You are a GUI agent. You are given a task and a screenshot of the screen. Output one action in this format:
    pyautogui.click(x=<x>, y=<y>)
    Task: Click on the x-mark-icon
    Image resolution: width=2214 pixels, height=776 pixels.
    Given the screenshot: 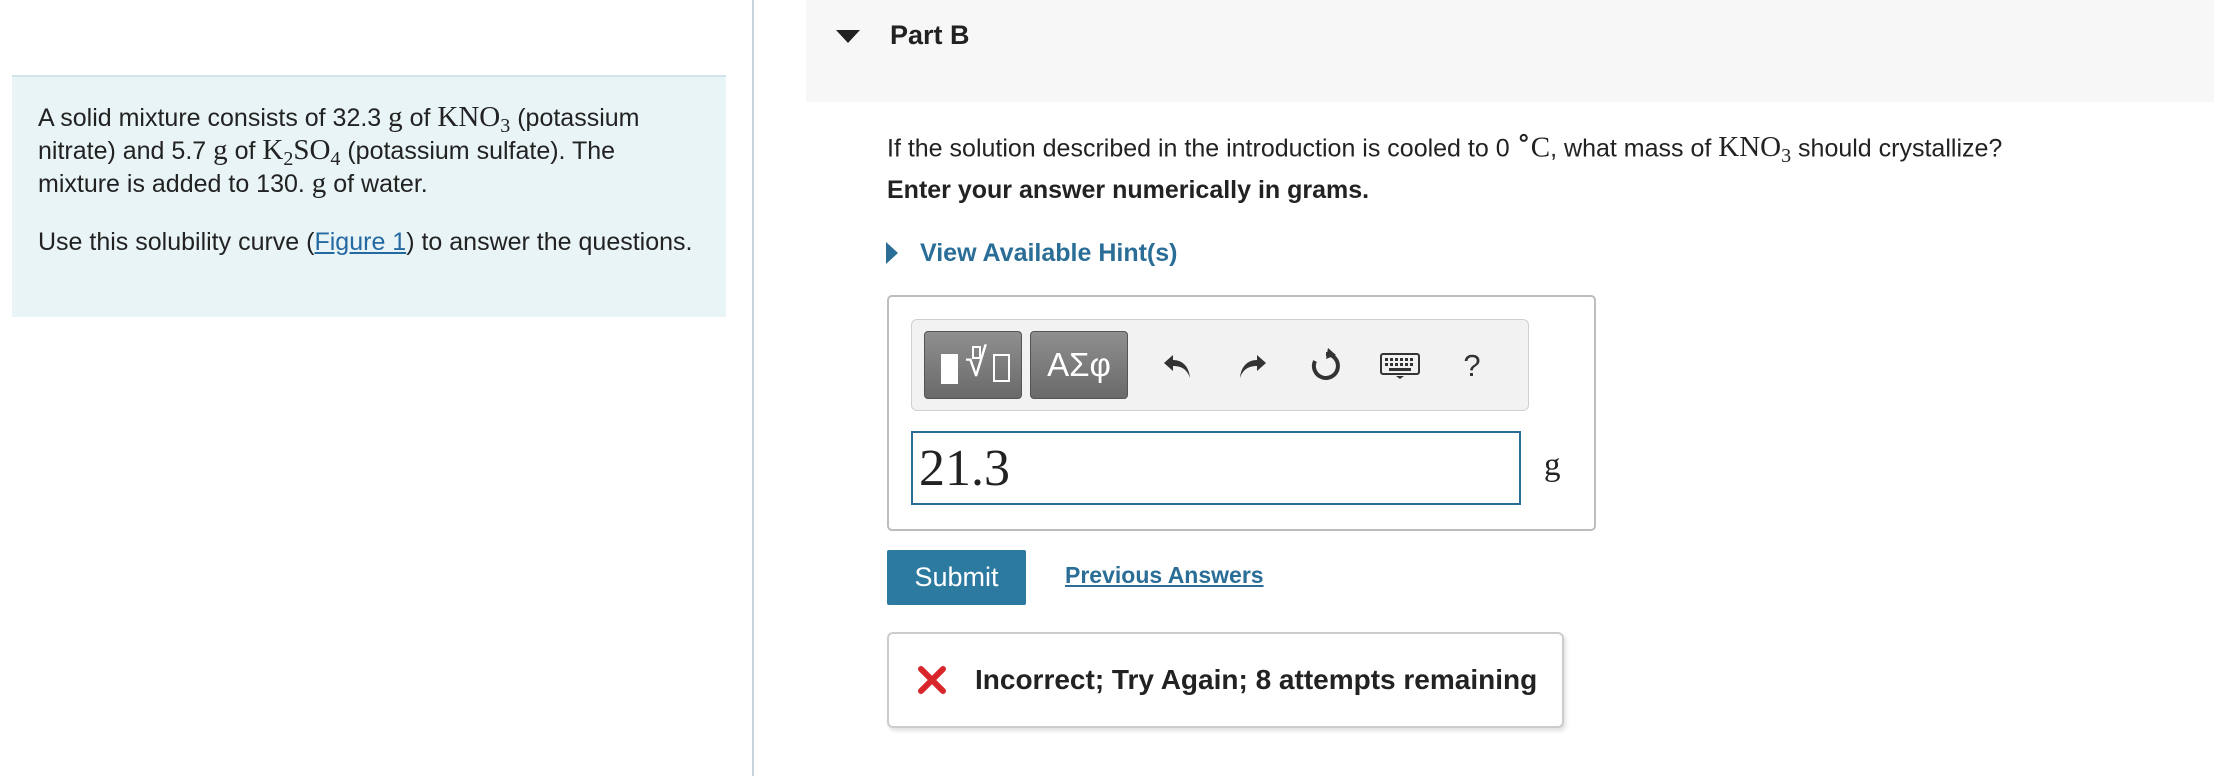 What is the action you would take?
    pyautogui.click(x=932, y=680)
    